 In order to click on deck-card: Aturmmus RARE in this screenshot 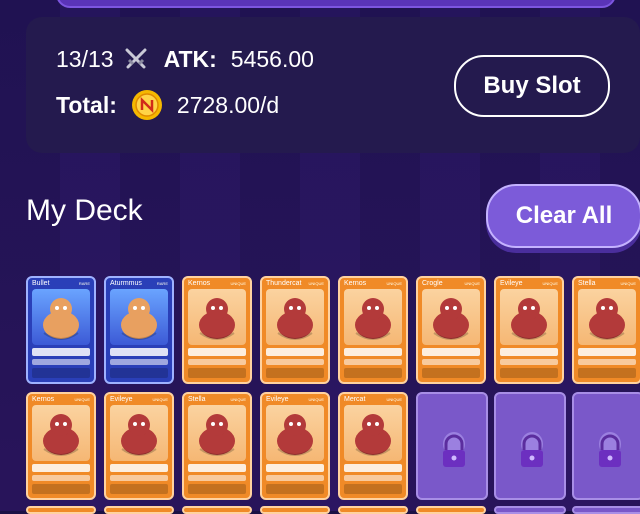, I will do `click(139, 330)`.